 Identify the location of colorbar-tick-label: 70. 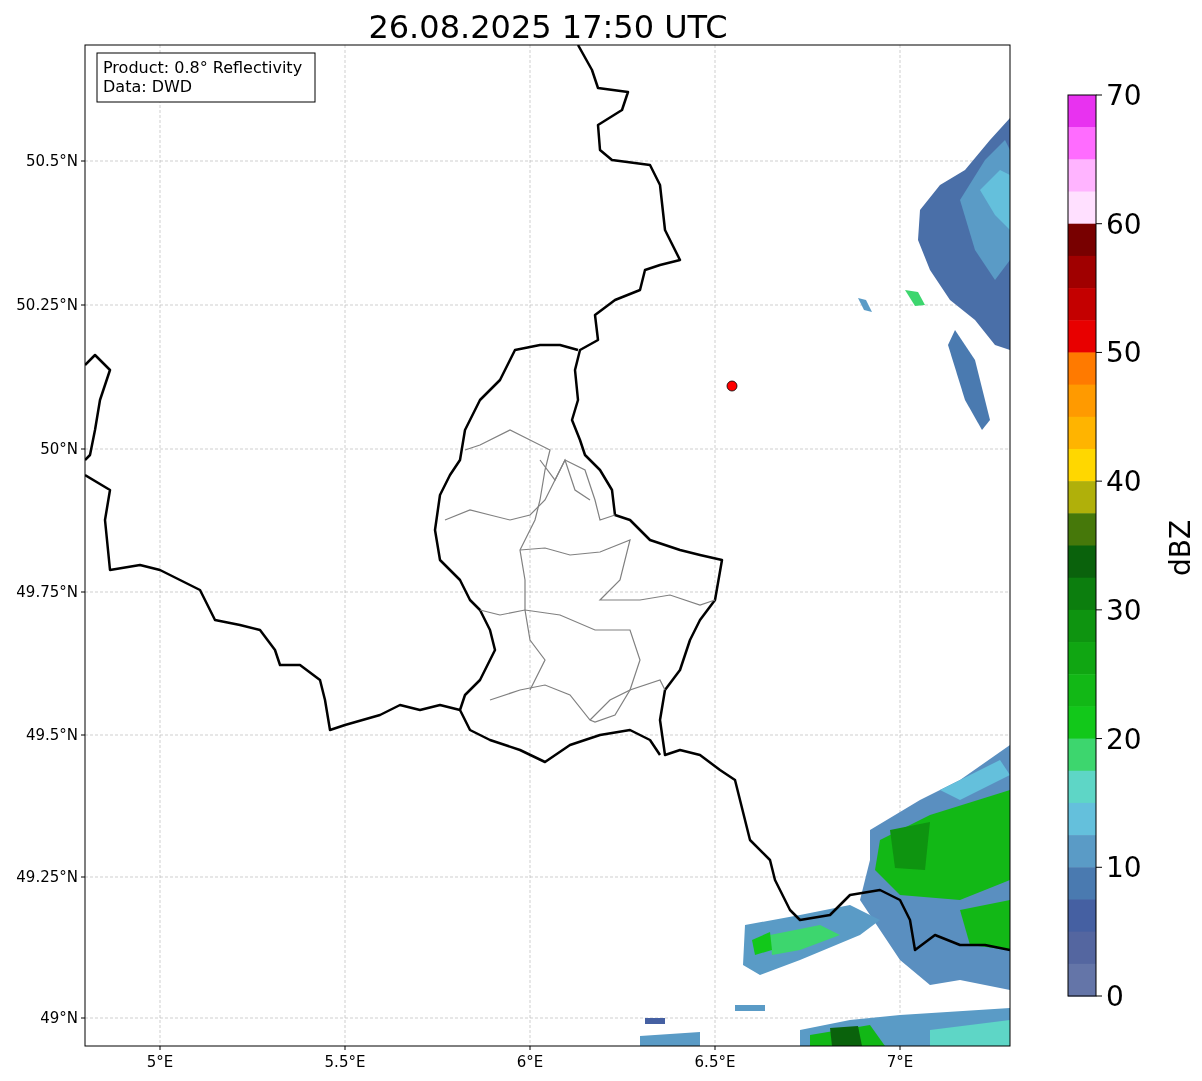
(1124, 95).